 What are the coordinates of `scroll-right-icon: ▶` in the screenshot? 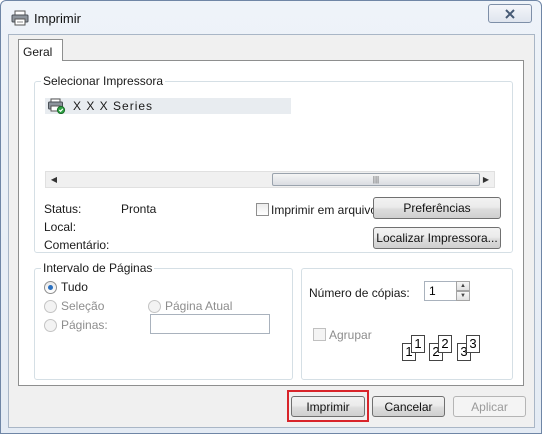 It's located at (486, 179).